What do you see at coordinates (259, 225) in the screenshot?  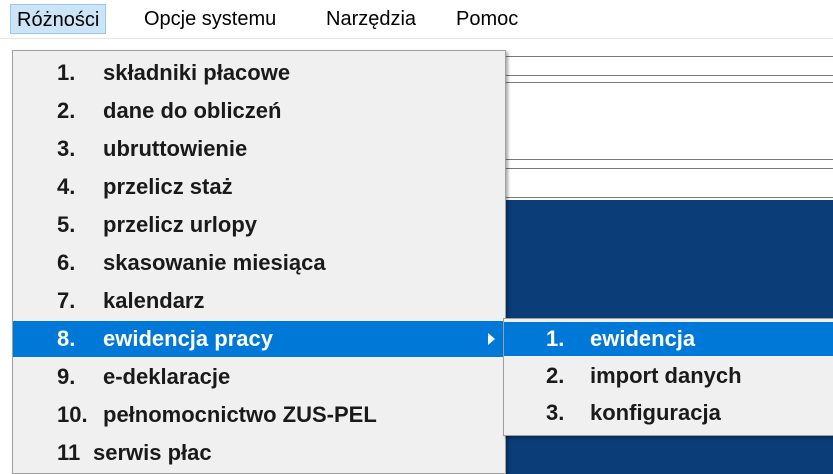 I see `menu-item-przelicz-urlopy: 5. przelicz urlopy` at bounding box center [259, 225].